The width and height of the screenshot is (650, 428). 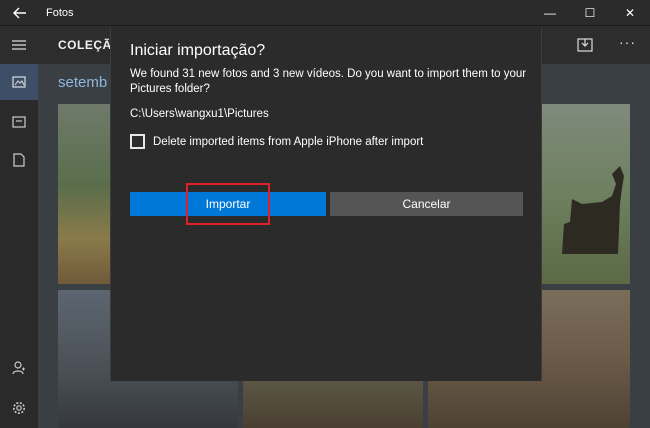 I want to click on cancel-button: Cancelar, so click(x=426, y=204).